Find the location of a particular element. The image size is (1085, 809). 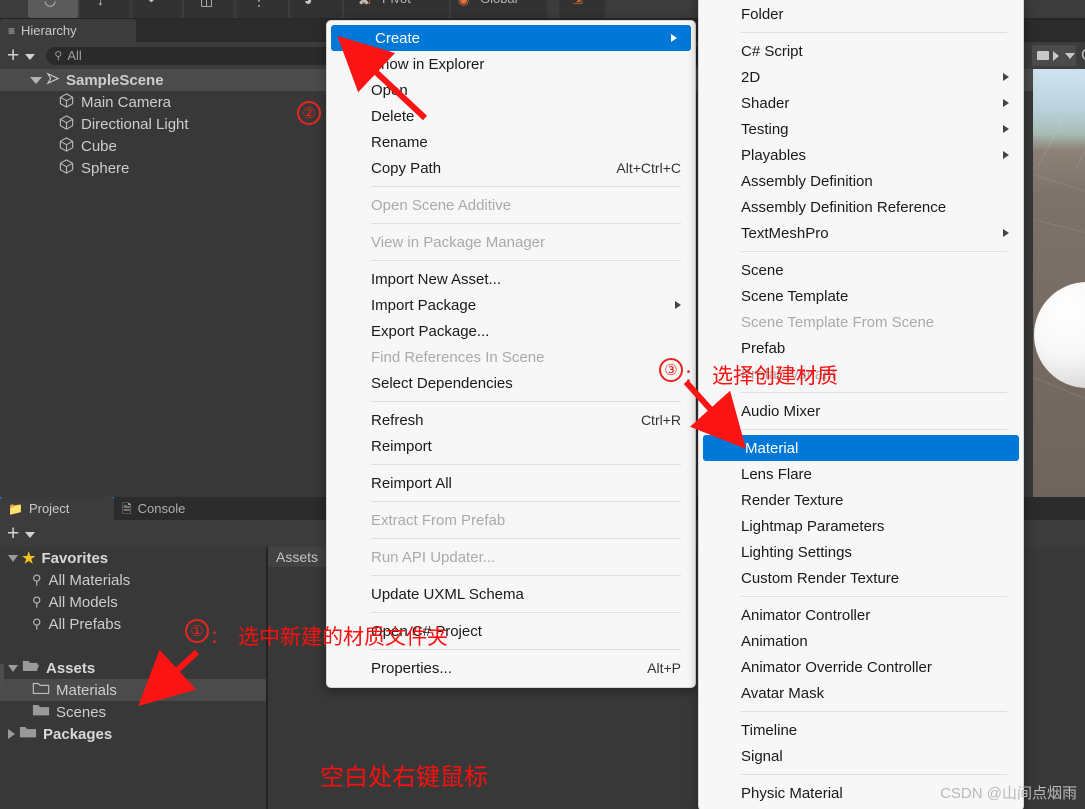

submenu-item-csharp-script: C# Script is located at coordinates (861, 51).